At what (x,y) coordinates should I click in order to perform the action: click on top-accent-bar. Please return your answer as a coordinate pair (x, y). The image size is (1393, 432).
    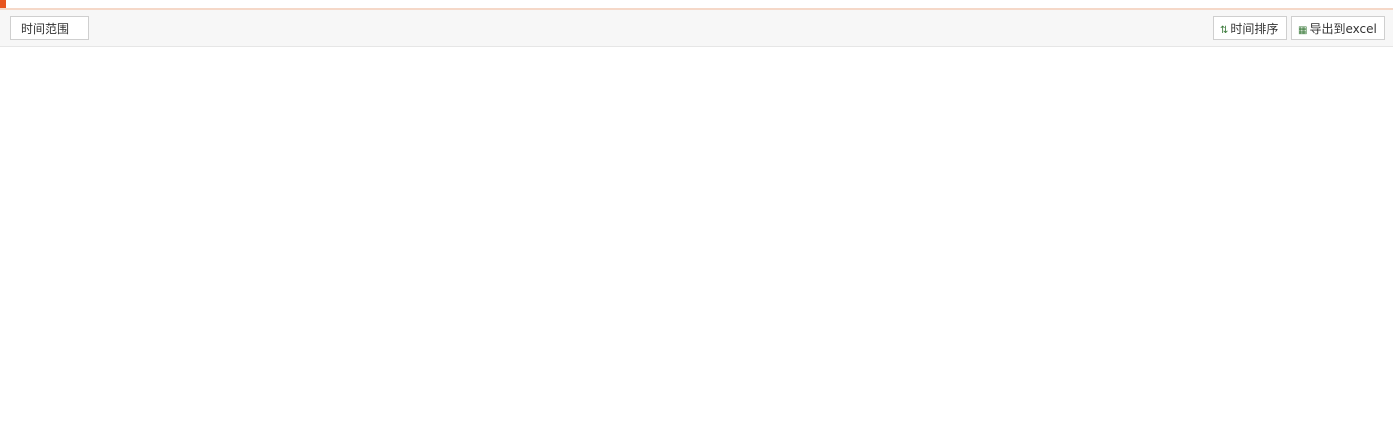
    Looking at the image, I should click on (696, 5).